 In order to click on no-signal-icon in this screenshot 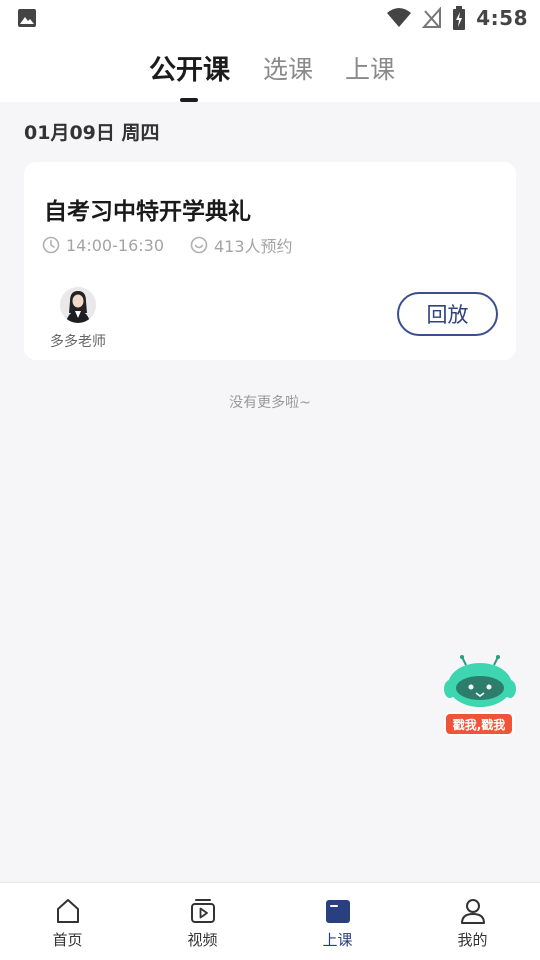, I will do `click(432, 17)`.